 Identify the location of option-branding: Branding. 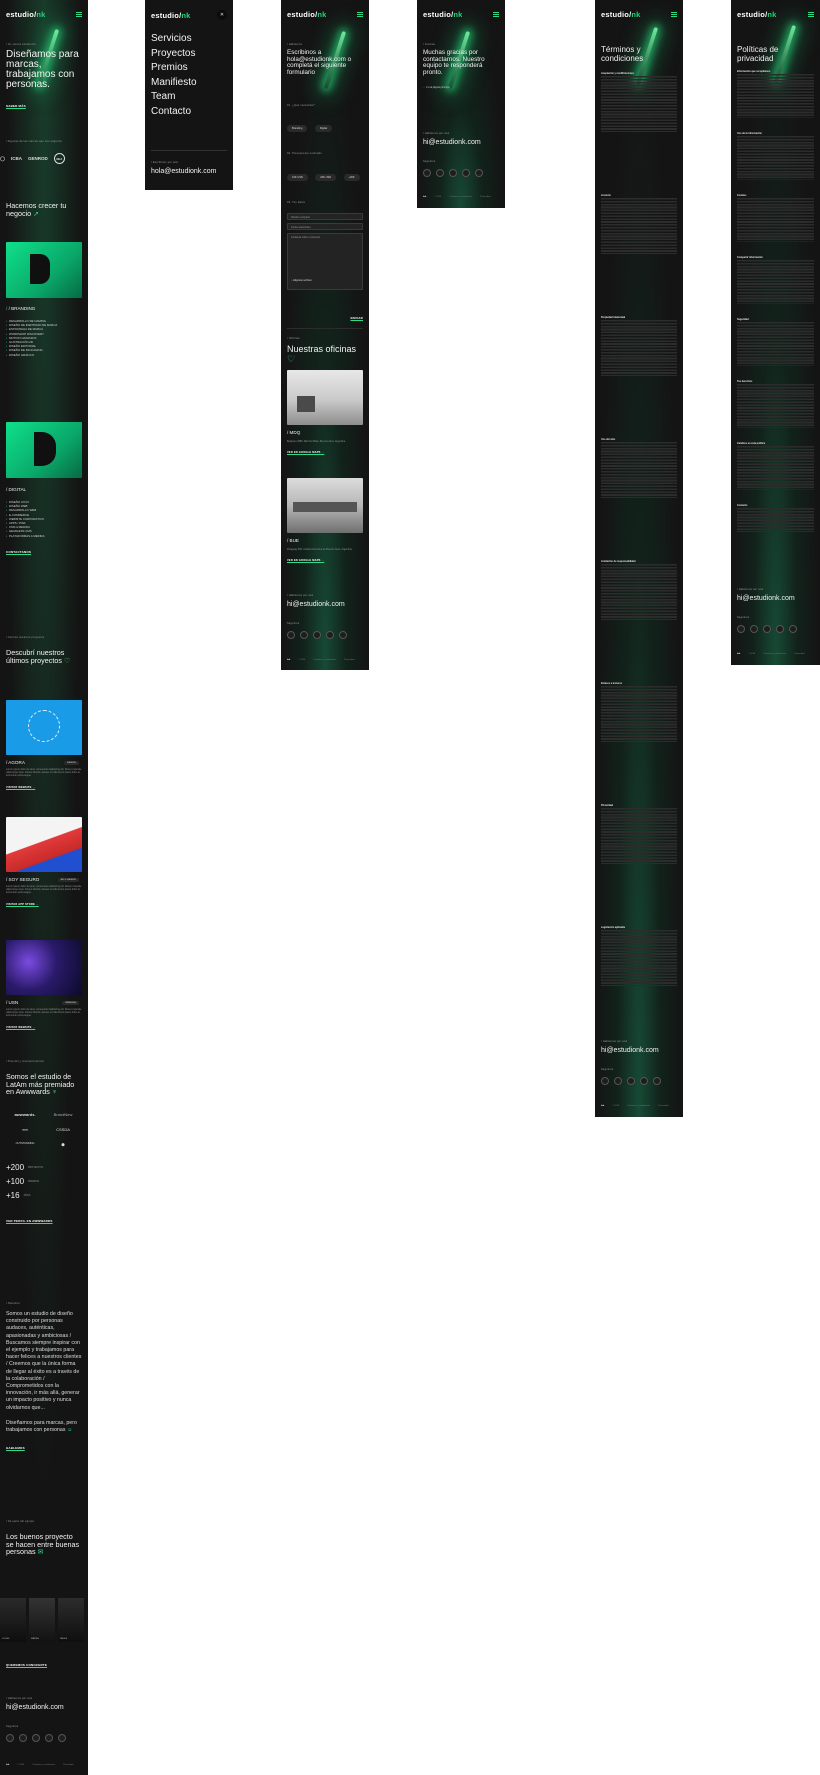
(297, 128).